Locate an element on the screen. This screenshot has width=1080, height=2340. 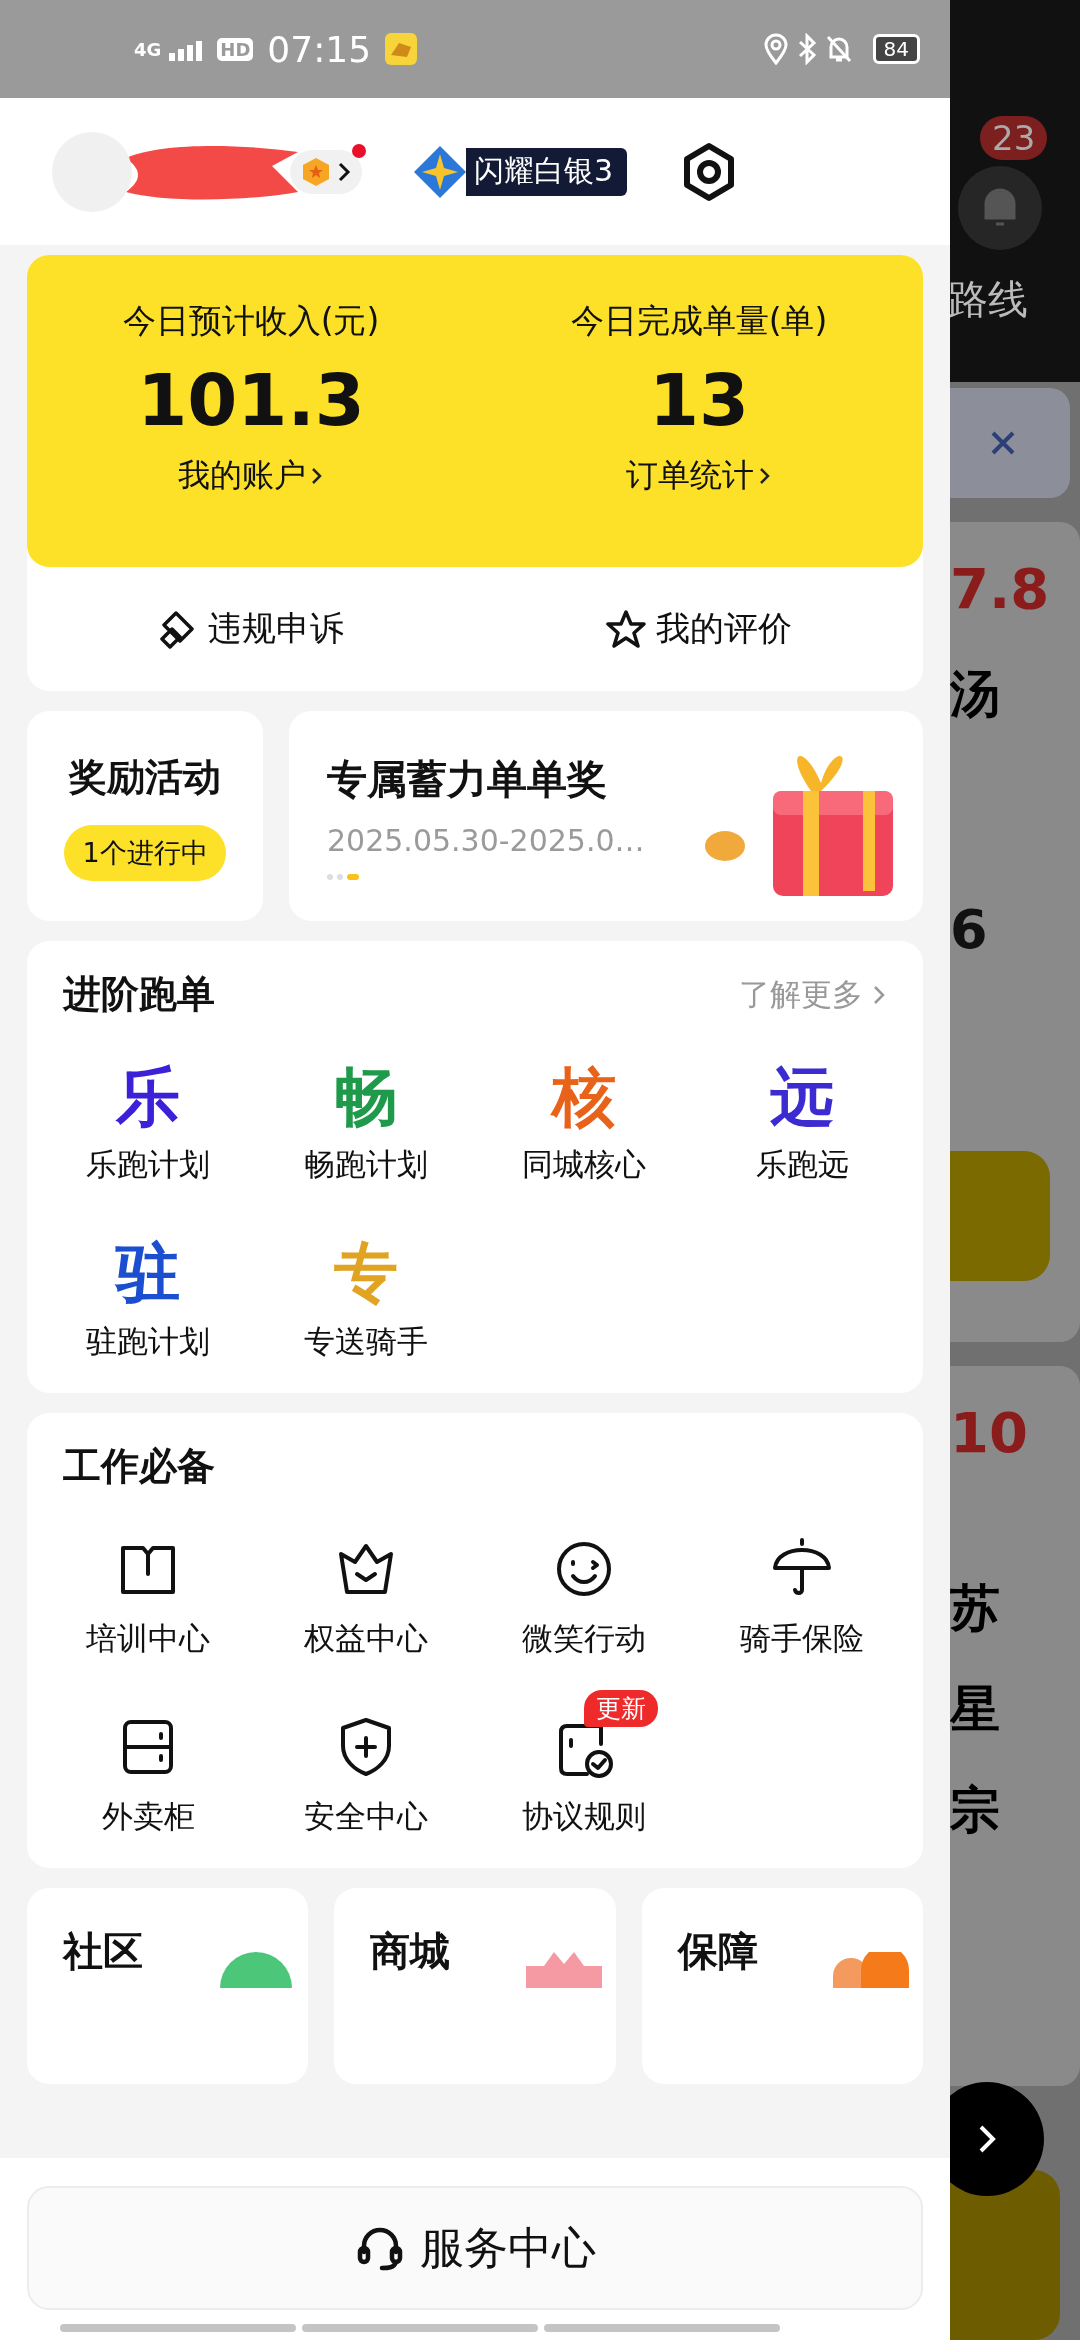
service-card: 社区 is located at coordinates (168, 1985).